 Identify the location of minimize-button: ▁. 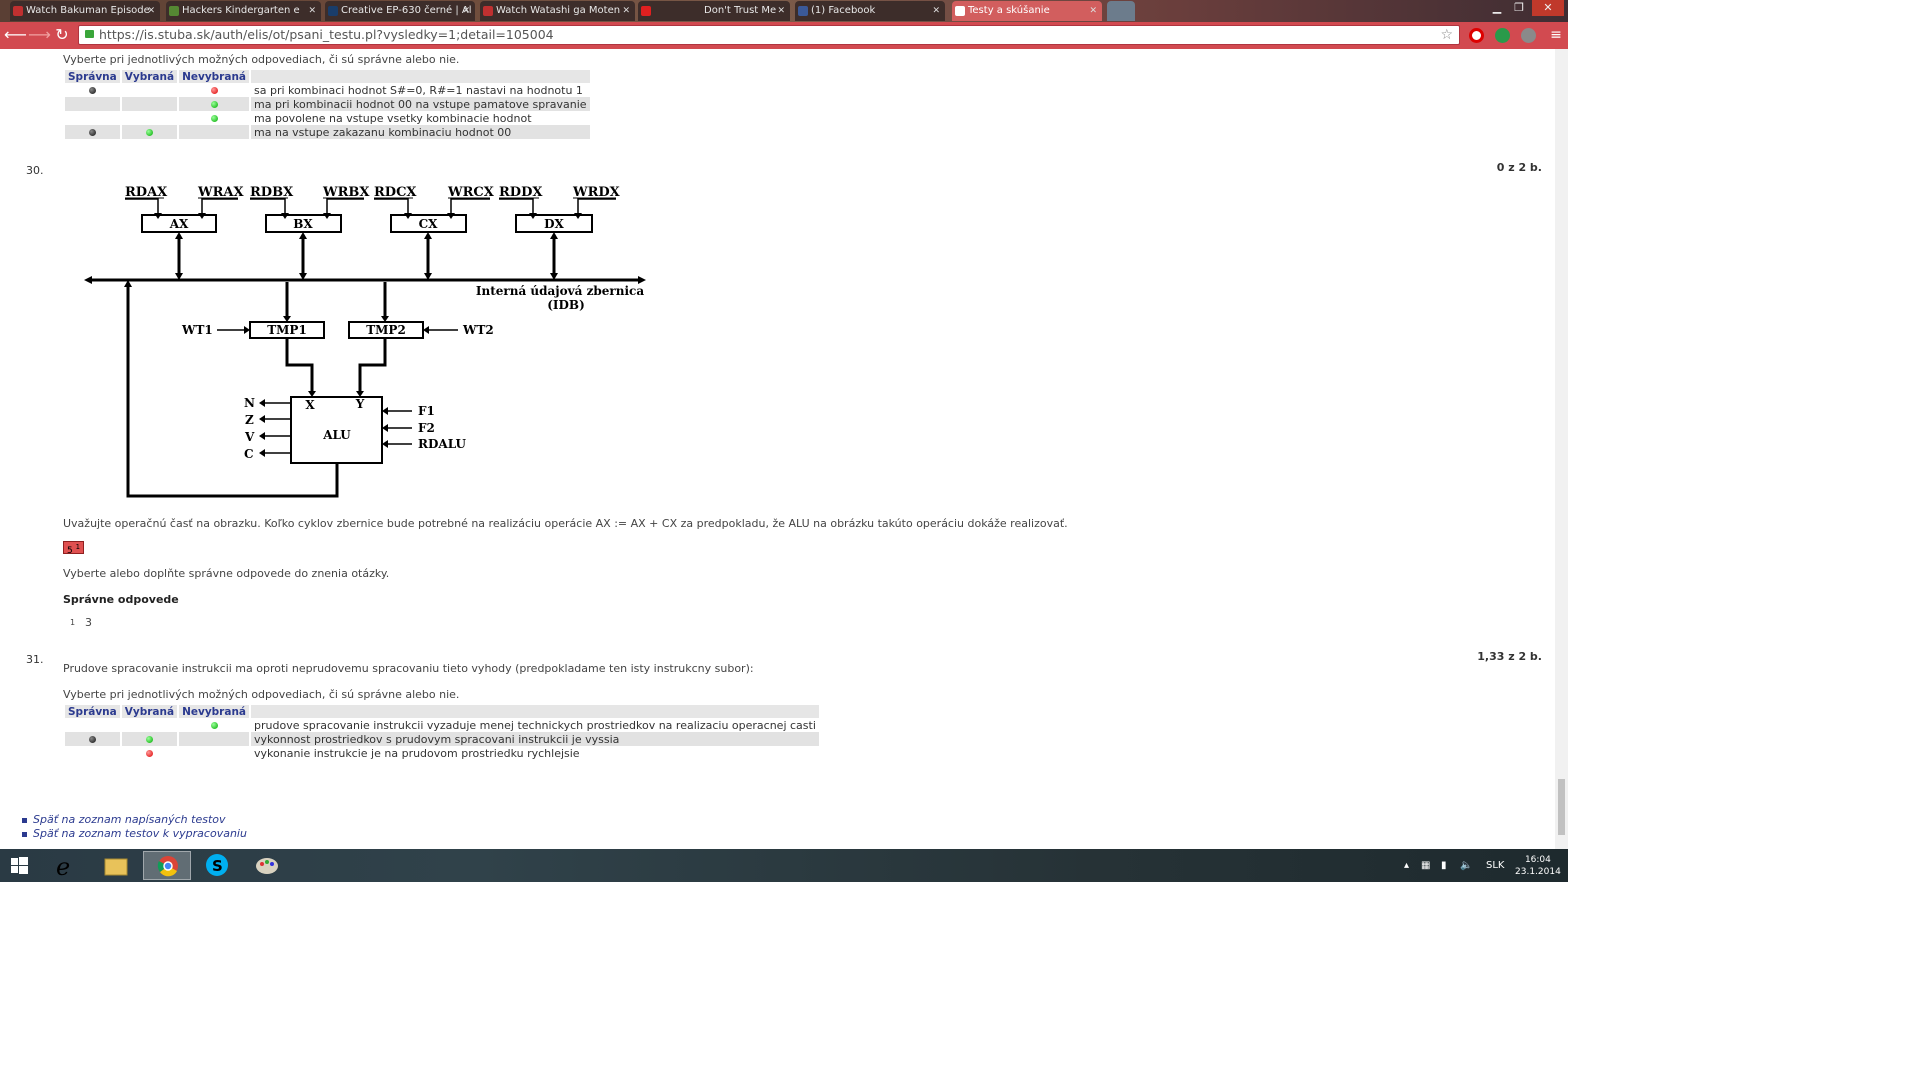
(1497, 8).